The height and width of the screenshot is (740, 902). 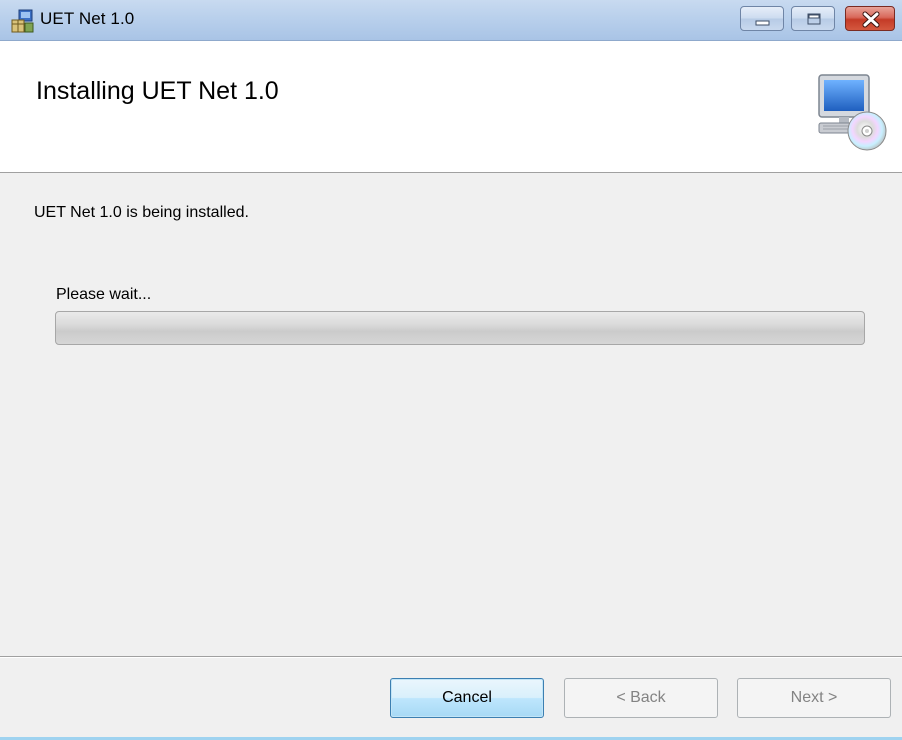 What do you see at coordinates (762, 23) in the screenshot?
I see `minimize-icon` at bounding box center [762, 23].